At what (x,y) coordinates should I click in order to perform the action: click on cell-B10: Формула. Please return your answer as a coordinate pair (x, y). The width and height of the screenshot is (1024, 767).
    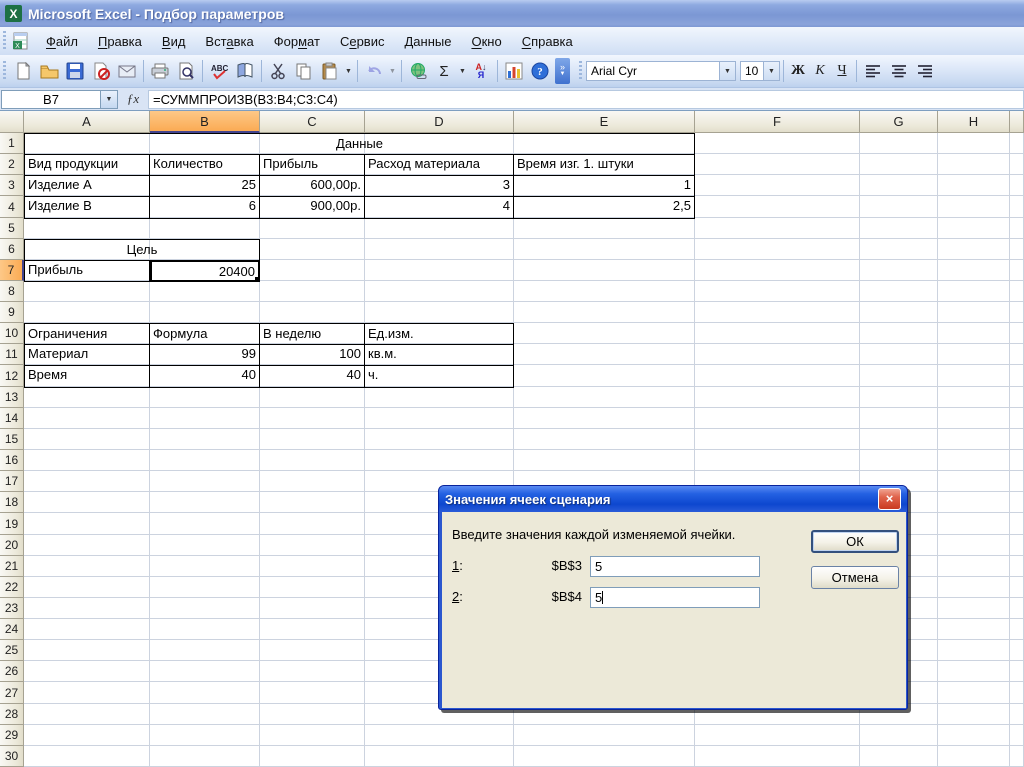
    Looking at the image, I should click on (205, 334).